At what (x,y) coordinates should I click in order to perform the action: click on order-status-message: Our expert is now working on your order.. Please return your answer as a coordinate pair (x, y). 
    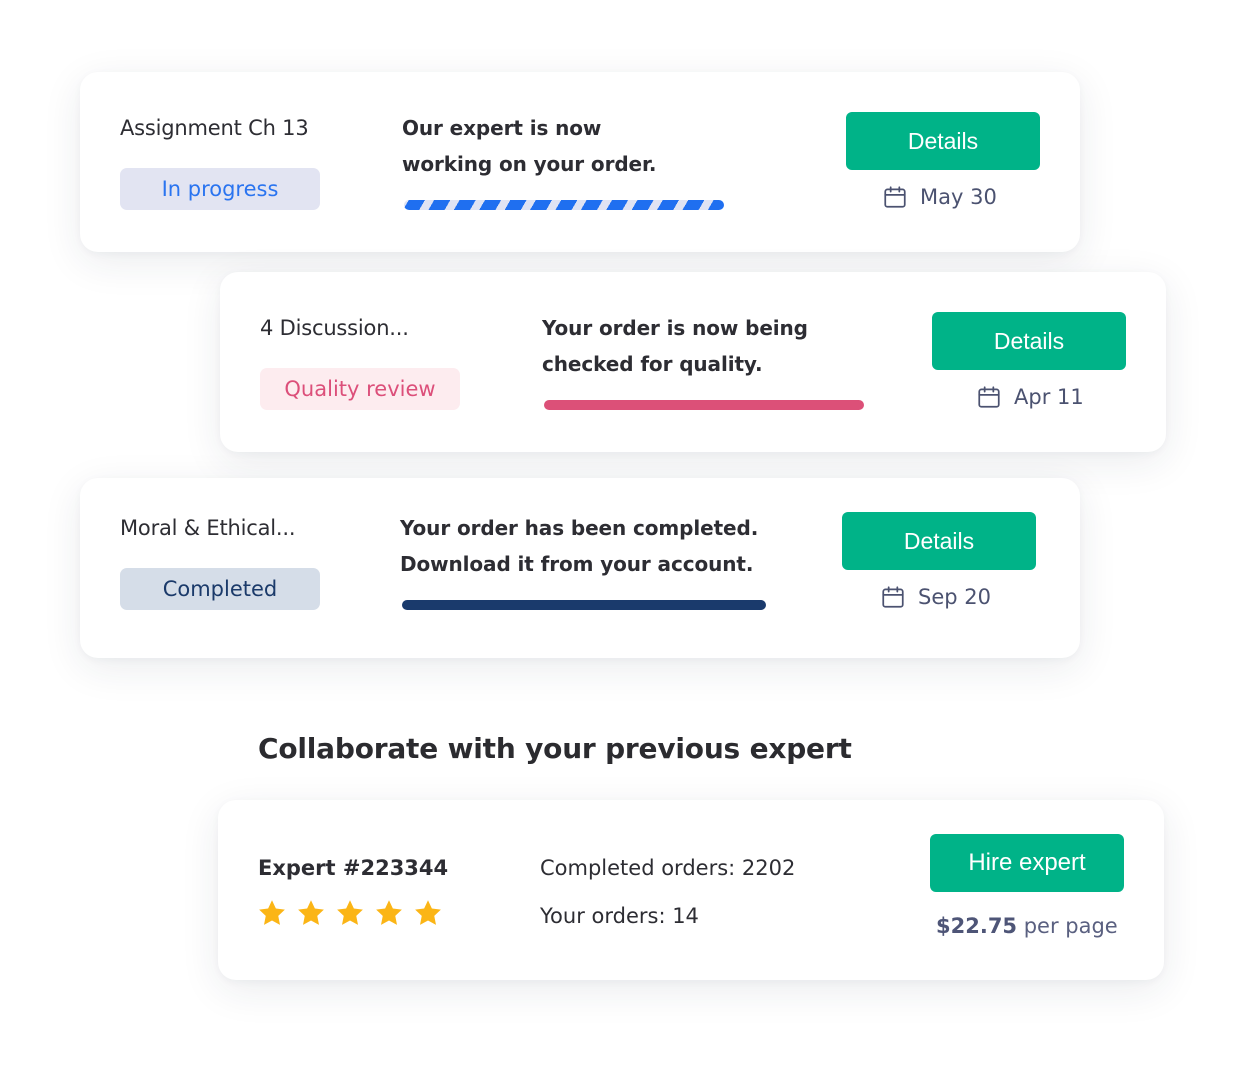
    Looking at the image, I should click on (529, 146).